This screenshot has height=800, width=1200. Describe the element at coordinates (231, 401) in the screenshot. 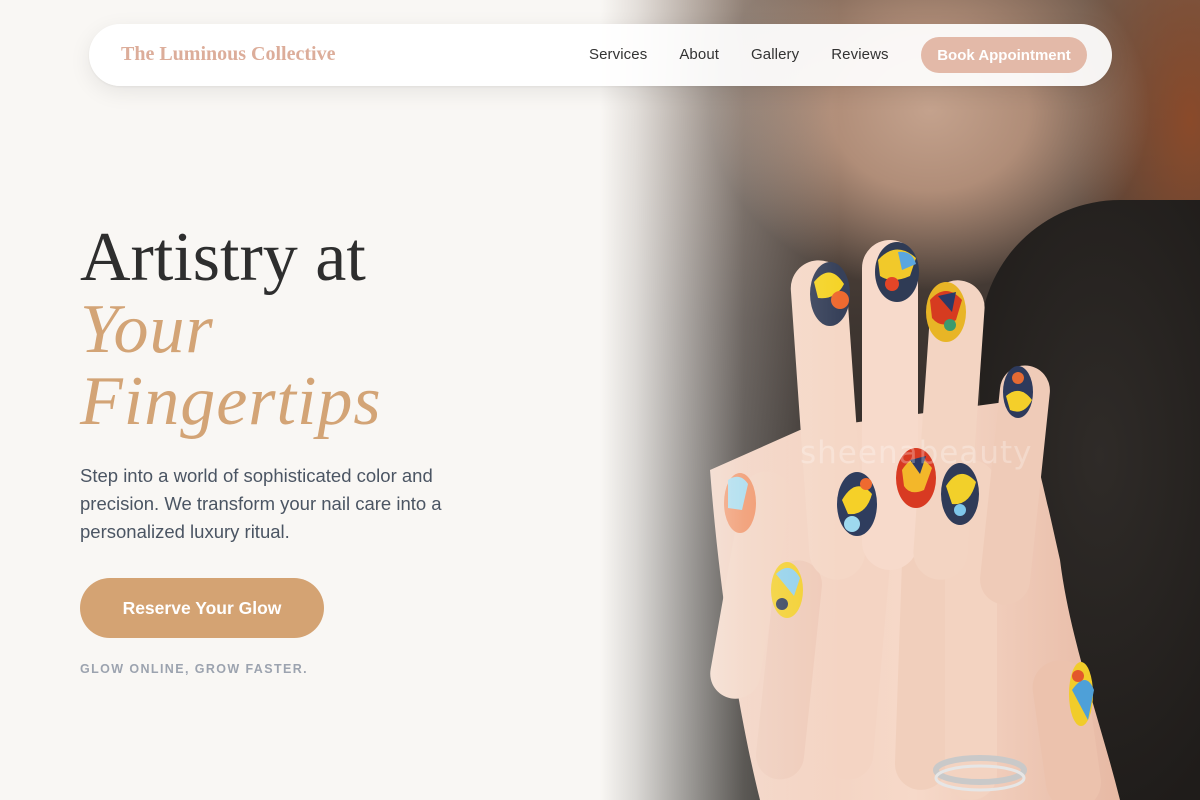

I see `headline-accent-line-2: Fingertips` at that location.